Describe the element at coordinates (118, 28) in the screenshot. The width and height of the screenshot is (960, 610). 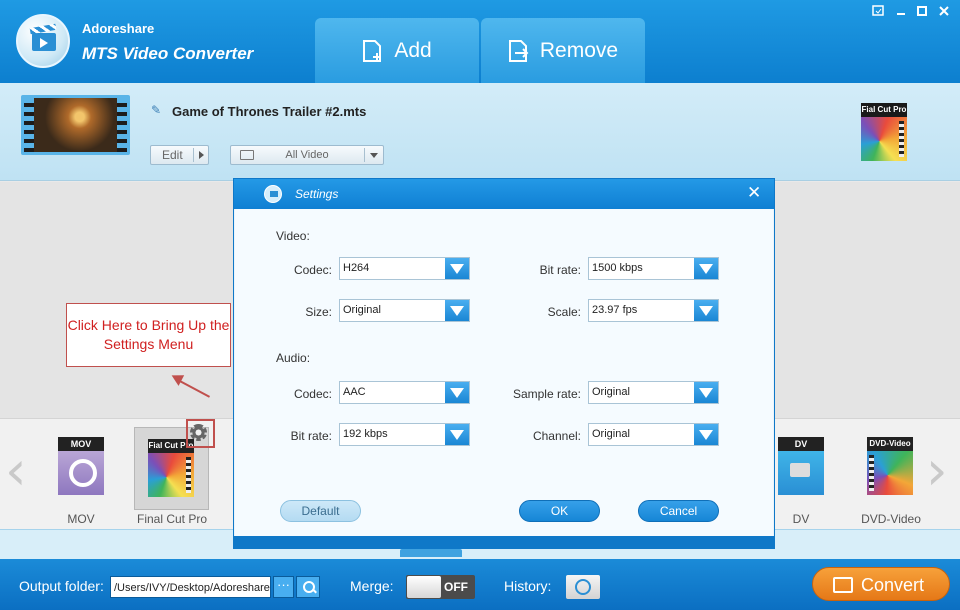
I see `brand-name: Adoreshare` at that location.